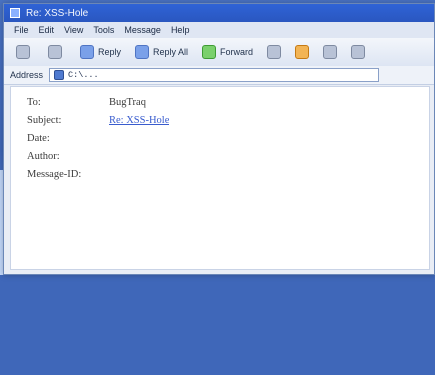 The height and width of the screenshot is (375, 435). I want to click on window-title: Re: XSS-Hole, so click(57, 13).